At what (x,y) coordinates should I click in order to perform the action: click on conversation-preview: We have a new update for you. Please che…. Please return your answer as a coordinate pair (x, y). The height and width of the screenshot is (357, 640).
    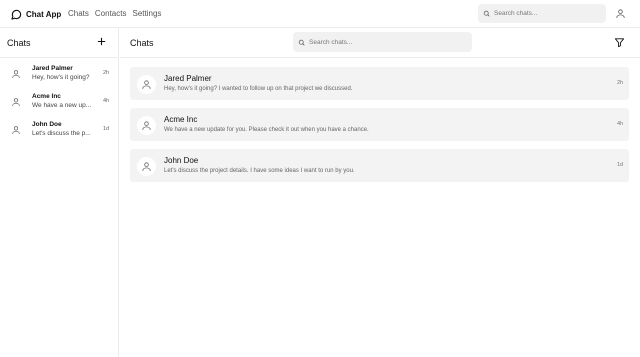
    Looking at the image, I should click on (266, 130).